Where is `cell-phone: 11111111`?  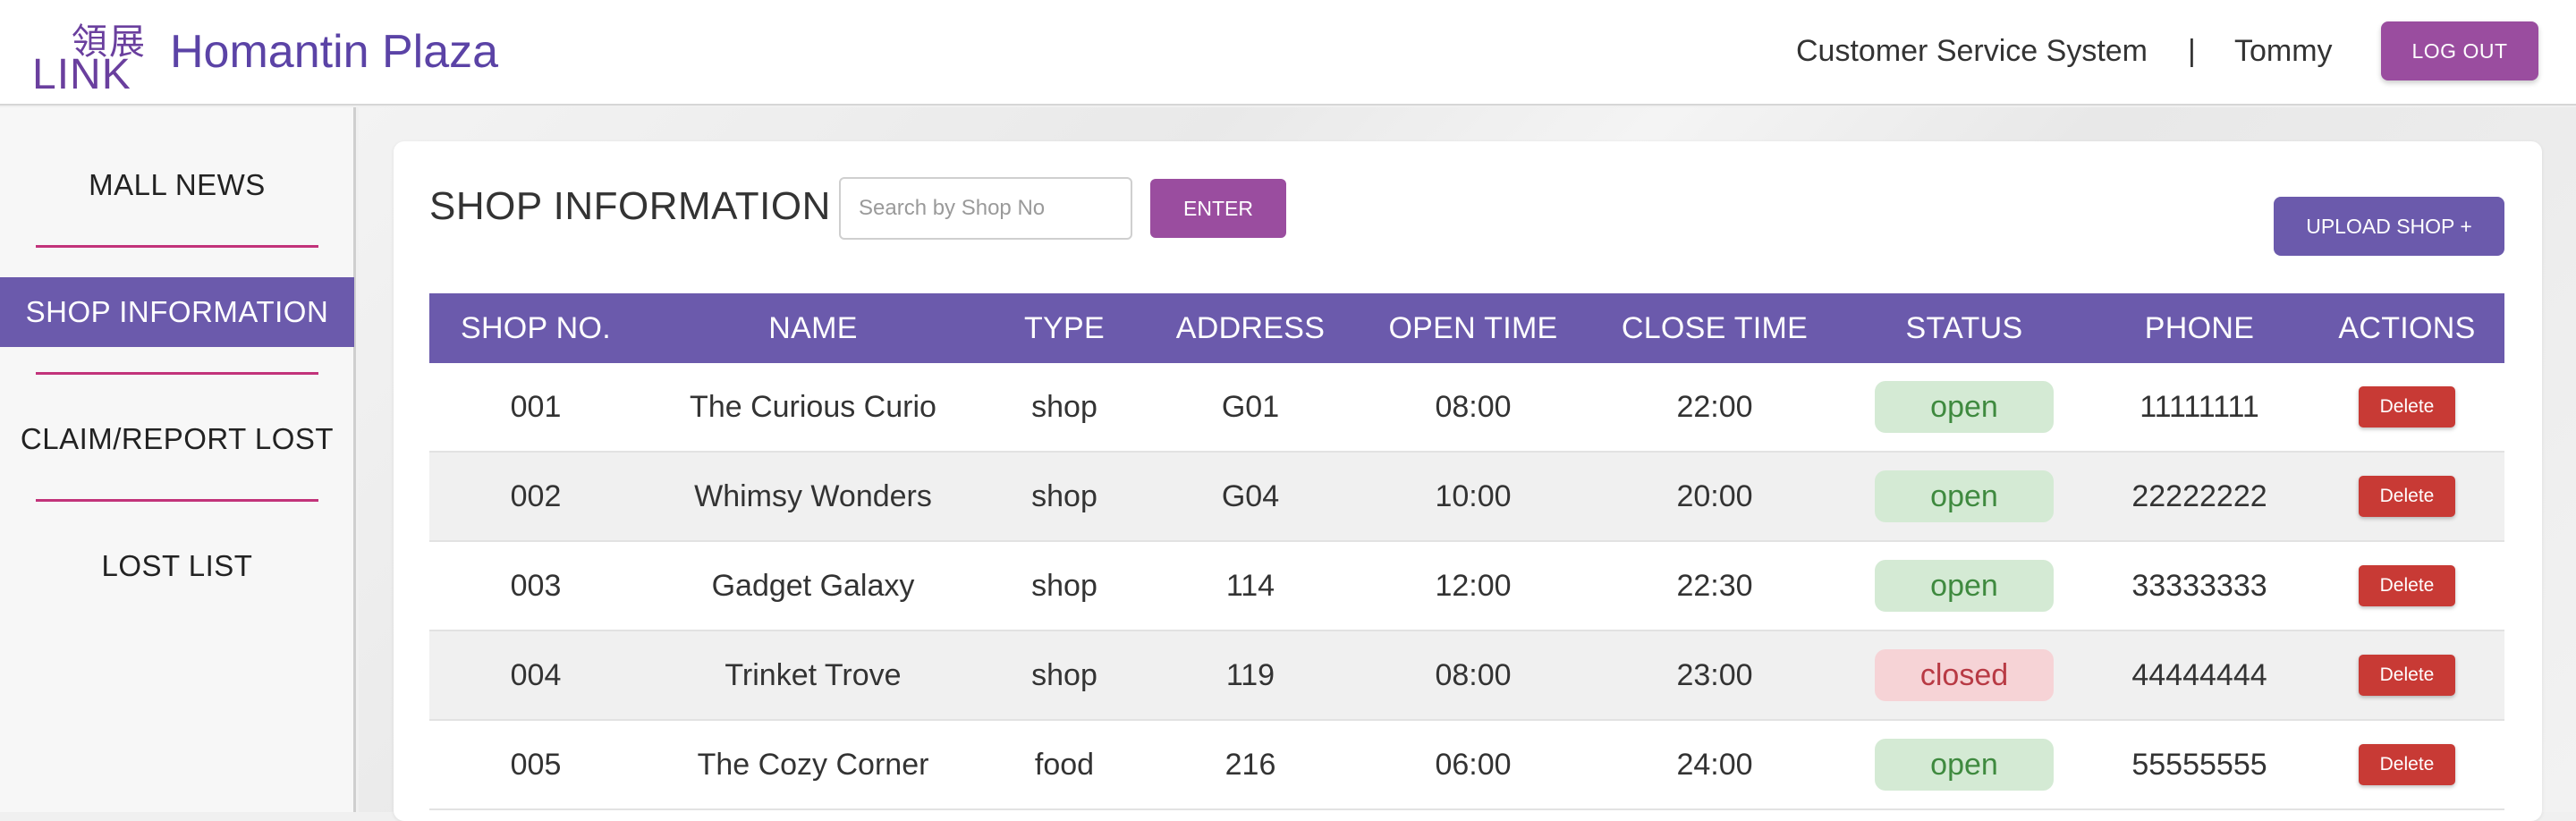
cell-phone: 11111111 is located at coordinates (2199, 406).